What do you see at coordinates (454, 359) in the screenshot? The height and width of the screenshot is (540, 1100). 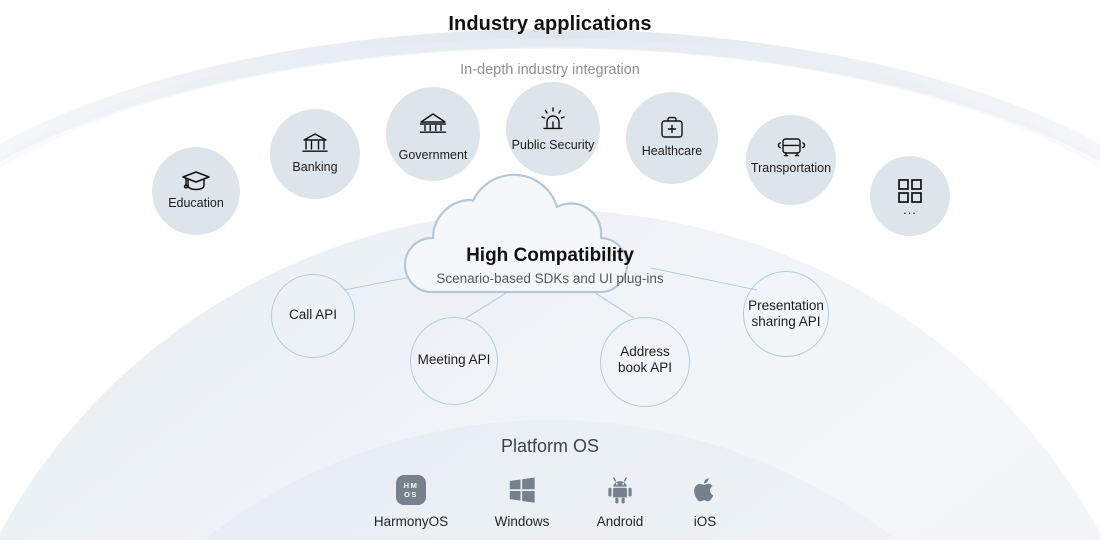 I see `api-label-meeting: Meeting API` at bounding box center [454, 359].